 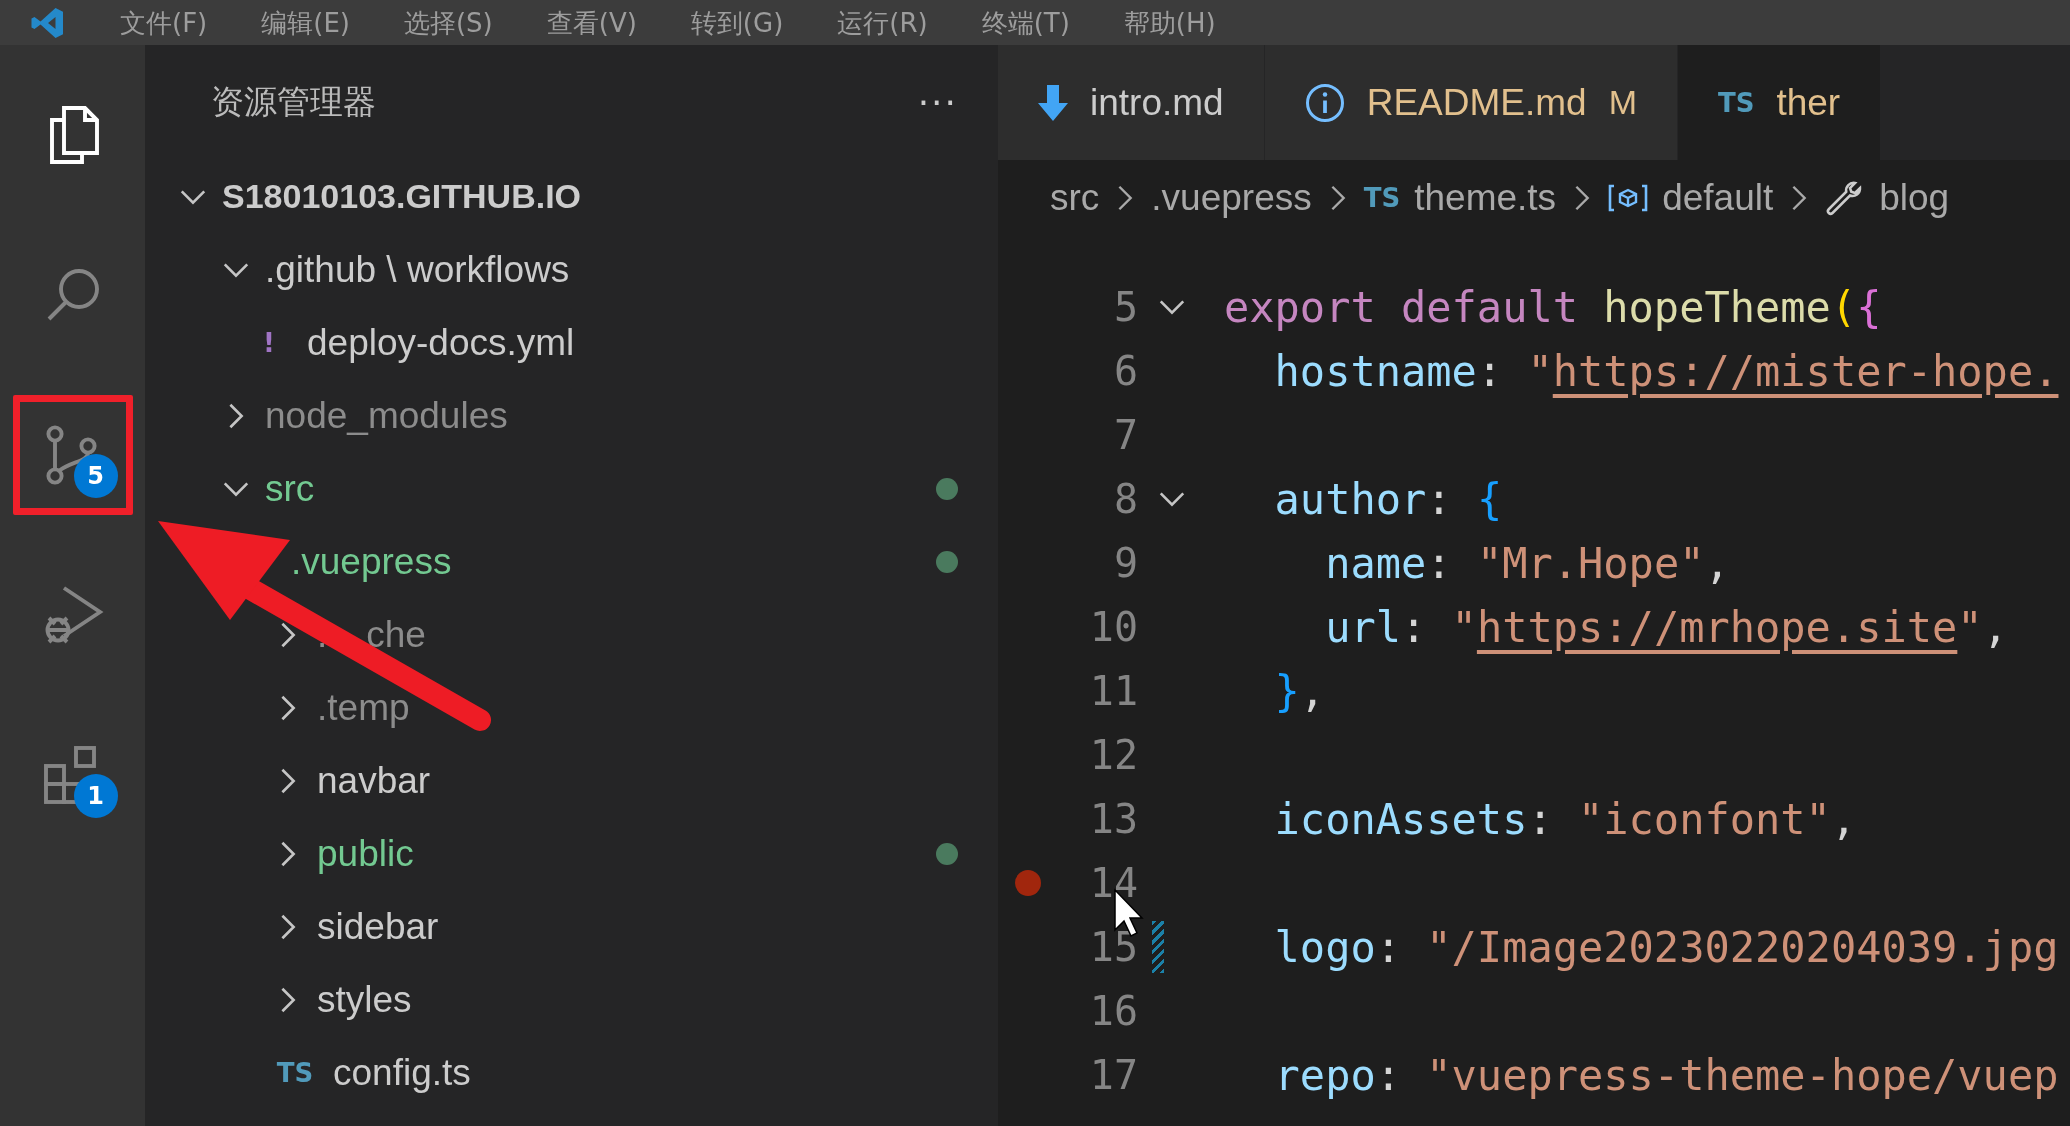 I want to click on tree-item: public, so click(x=571, y=853).